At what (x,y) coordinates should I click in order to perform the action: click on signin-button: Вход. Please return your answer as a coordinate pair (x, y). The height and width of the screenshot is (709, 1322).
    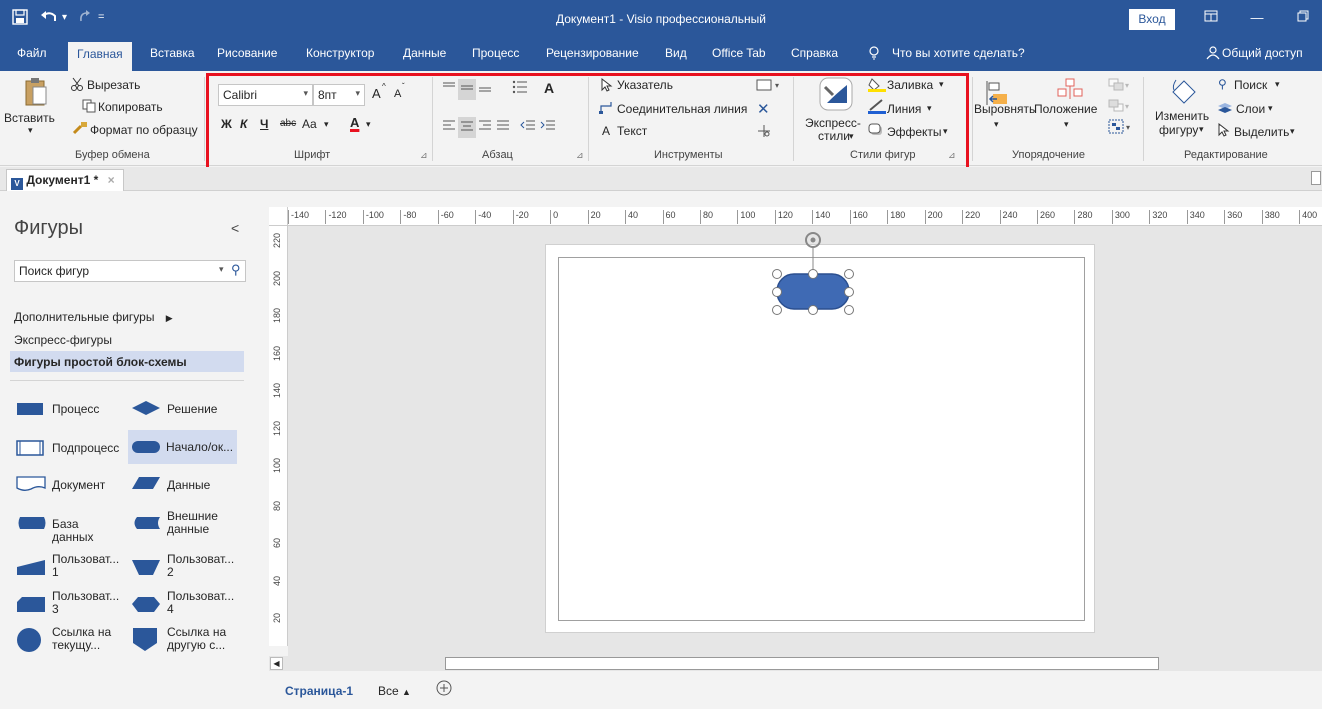
    Looking at the image, I should click on (1152, 19).